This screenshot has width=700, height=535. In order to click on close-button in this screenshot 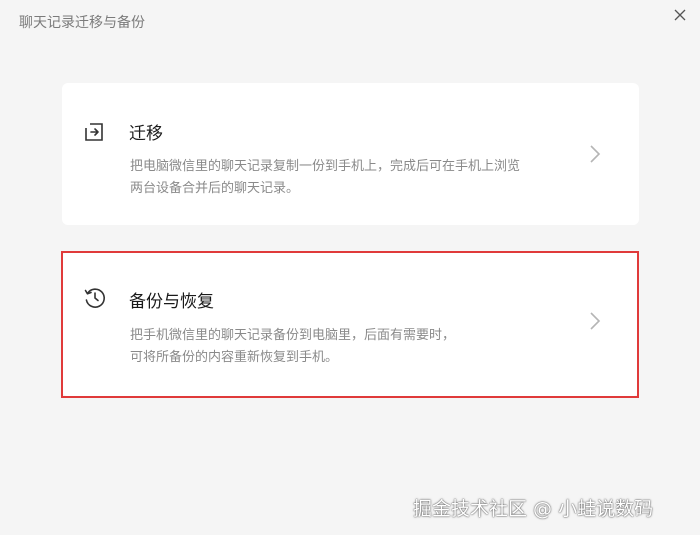, I will do `click(680, 15)`.